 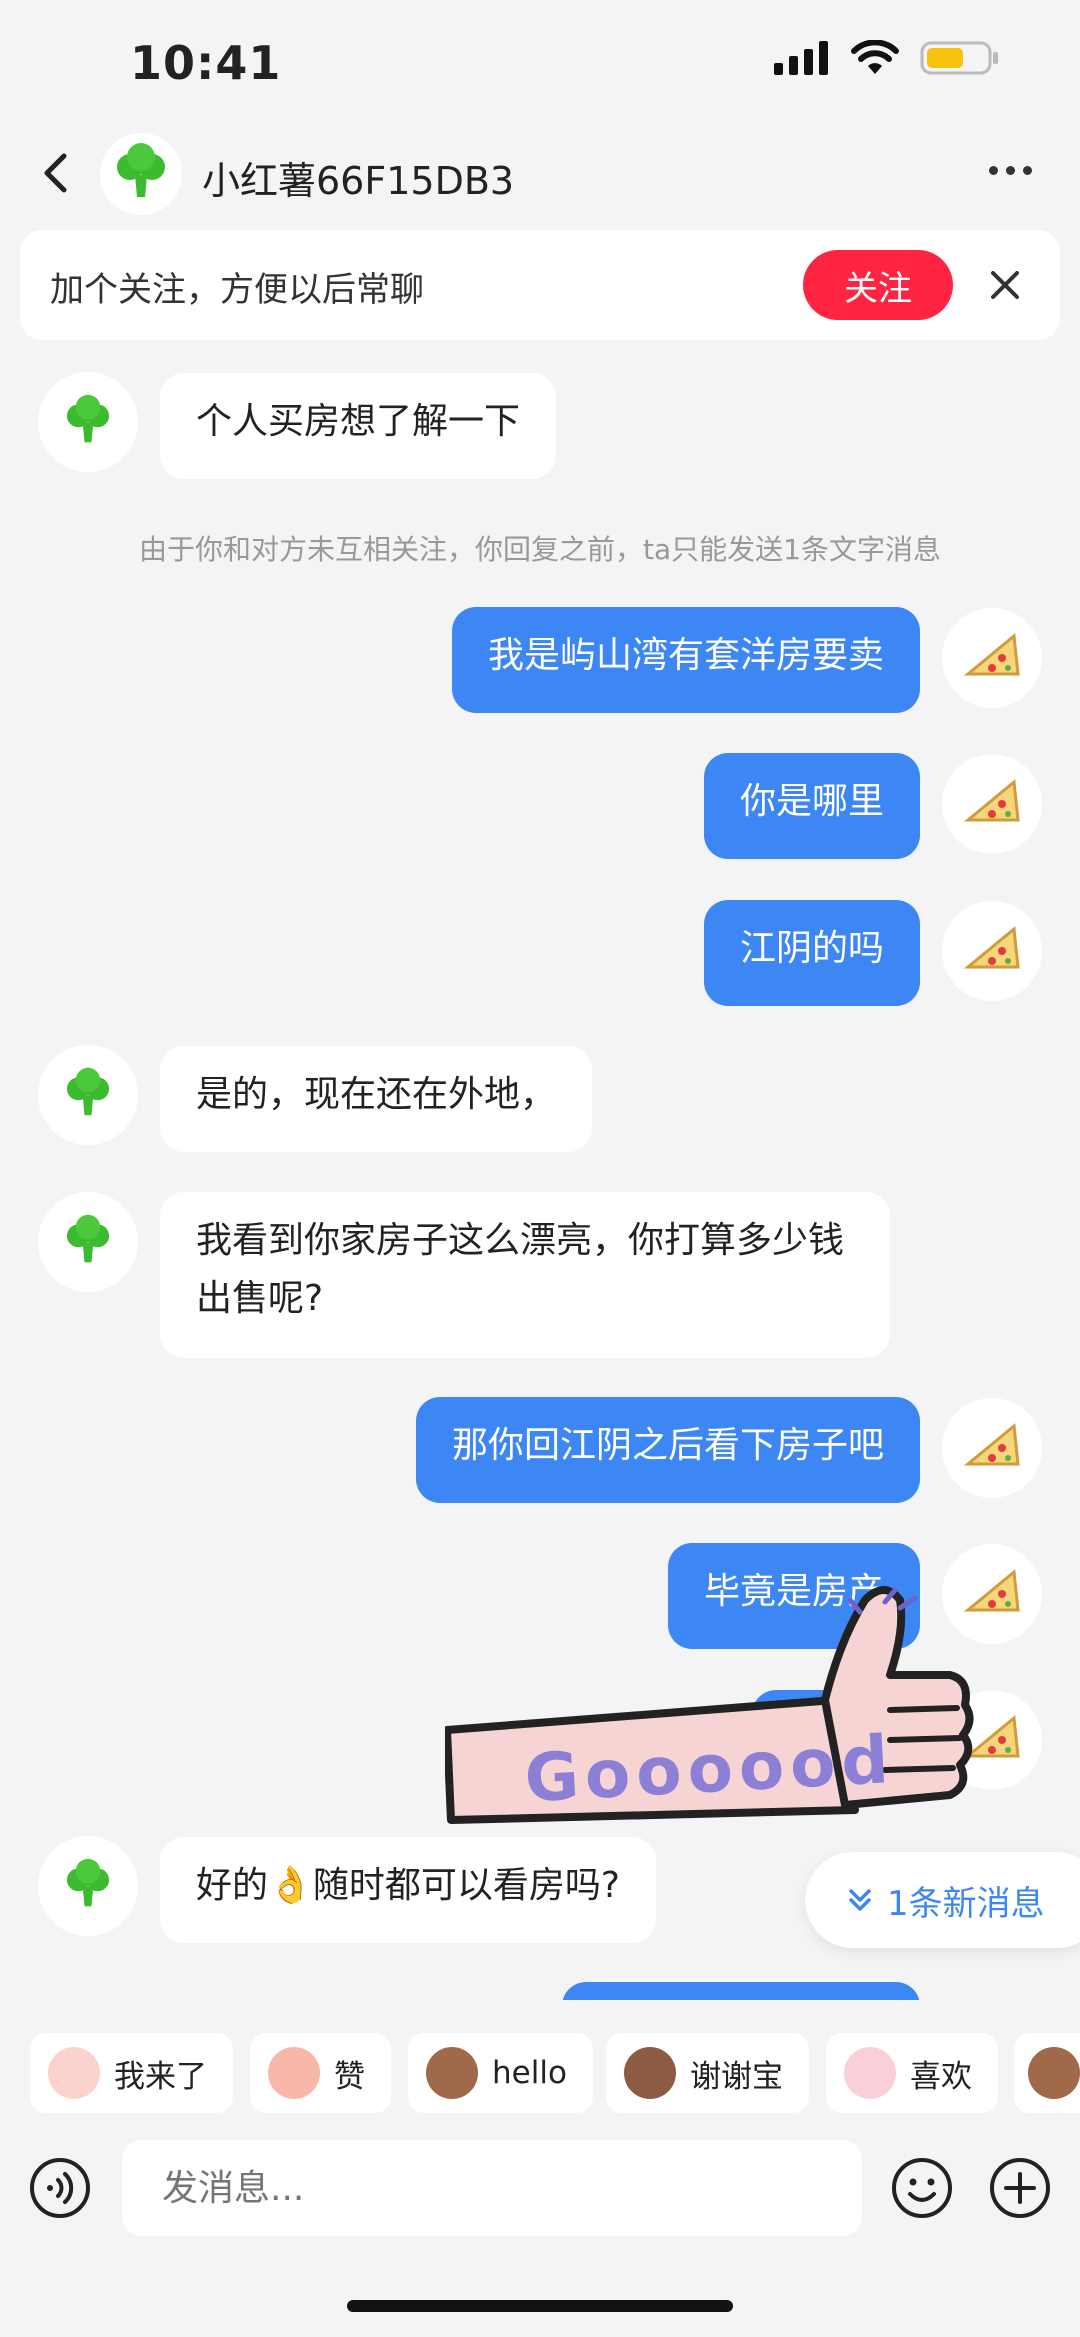 I want to click on follow-button: 关注, so click(x=878, y=285).